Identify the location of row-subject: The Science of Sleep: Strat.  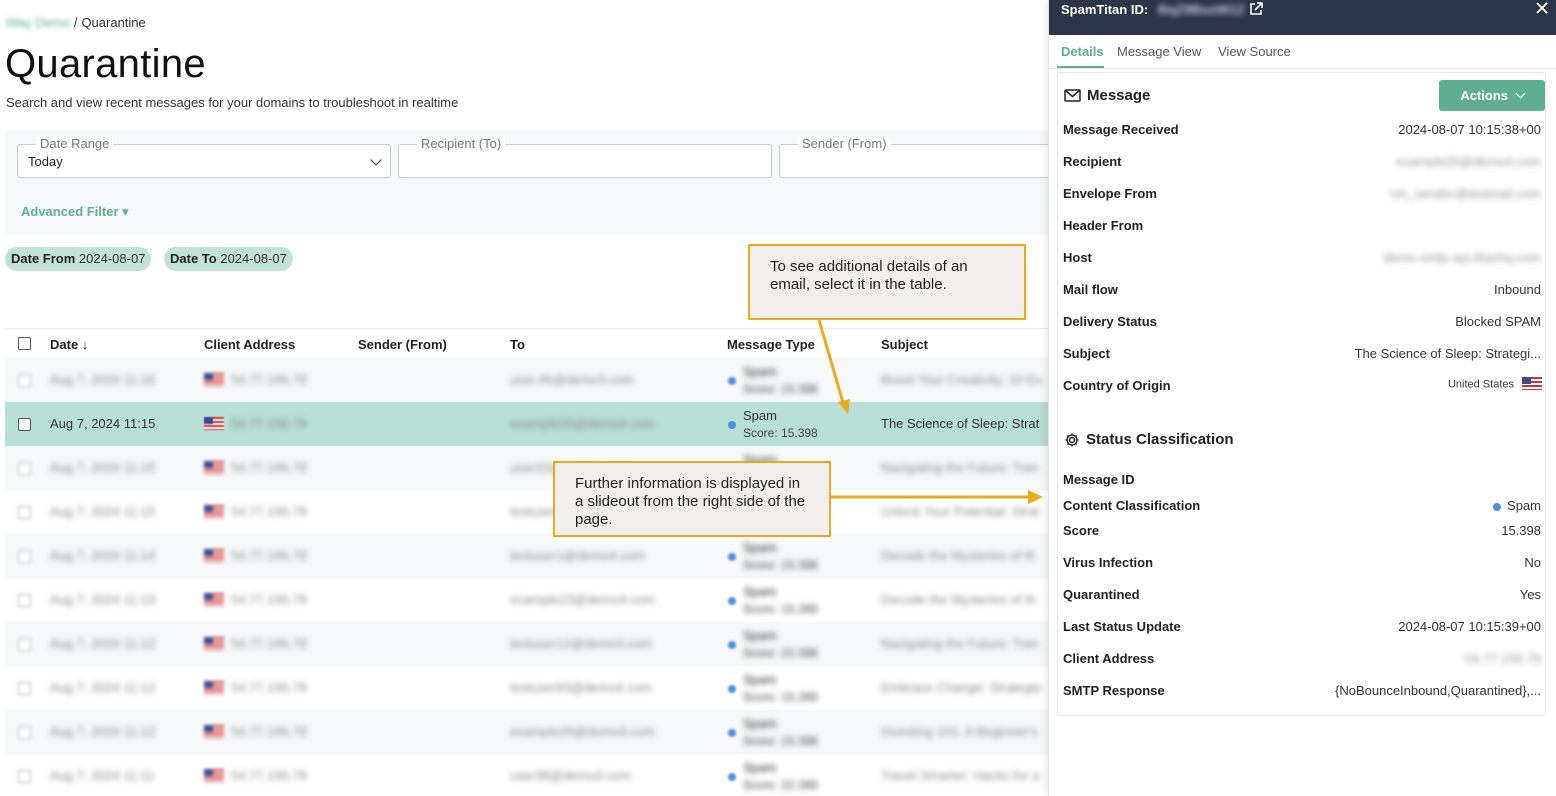
(960, 423).